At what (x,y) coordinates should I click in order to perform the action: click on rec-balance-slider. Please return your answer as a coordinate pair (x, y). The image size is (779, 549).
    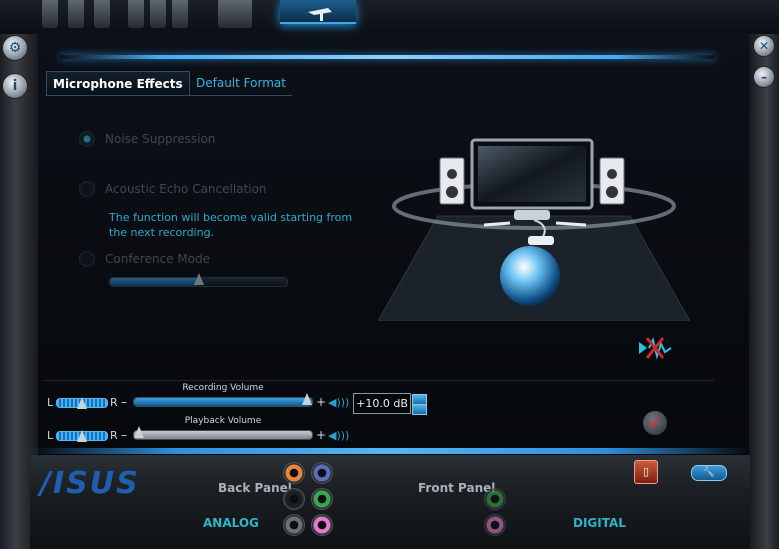
    Looking at the image, I should click on (82, 403).